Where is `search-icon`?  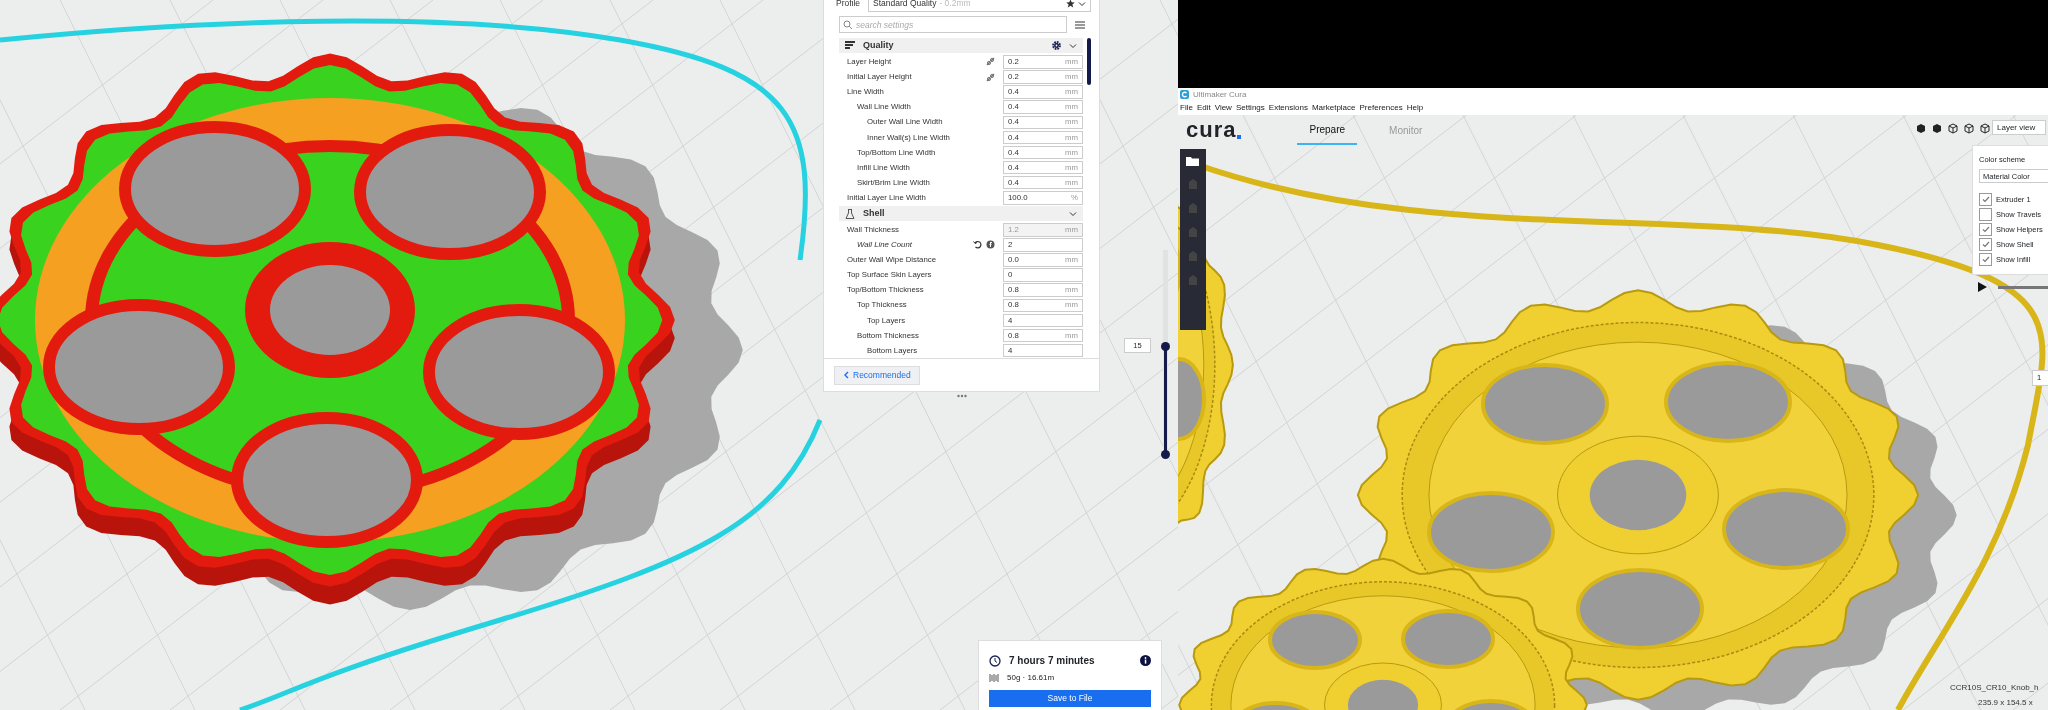
search-icon is located at coordinates (848, 25).